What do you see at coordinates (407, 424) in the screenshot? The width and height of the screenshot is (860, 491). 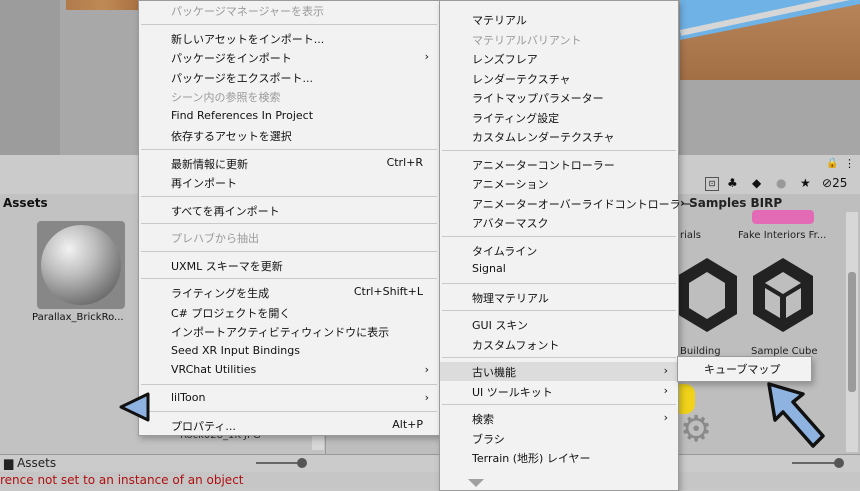 I see `menu-shortcut: Alt+P` at bounding box center [407, 424].